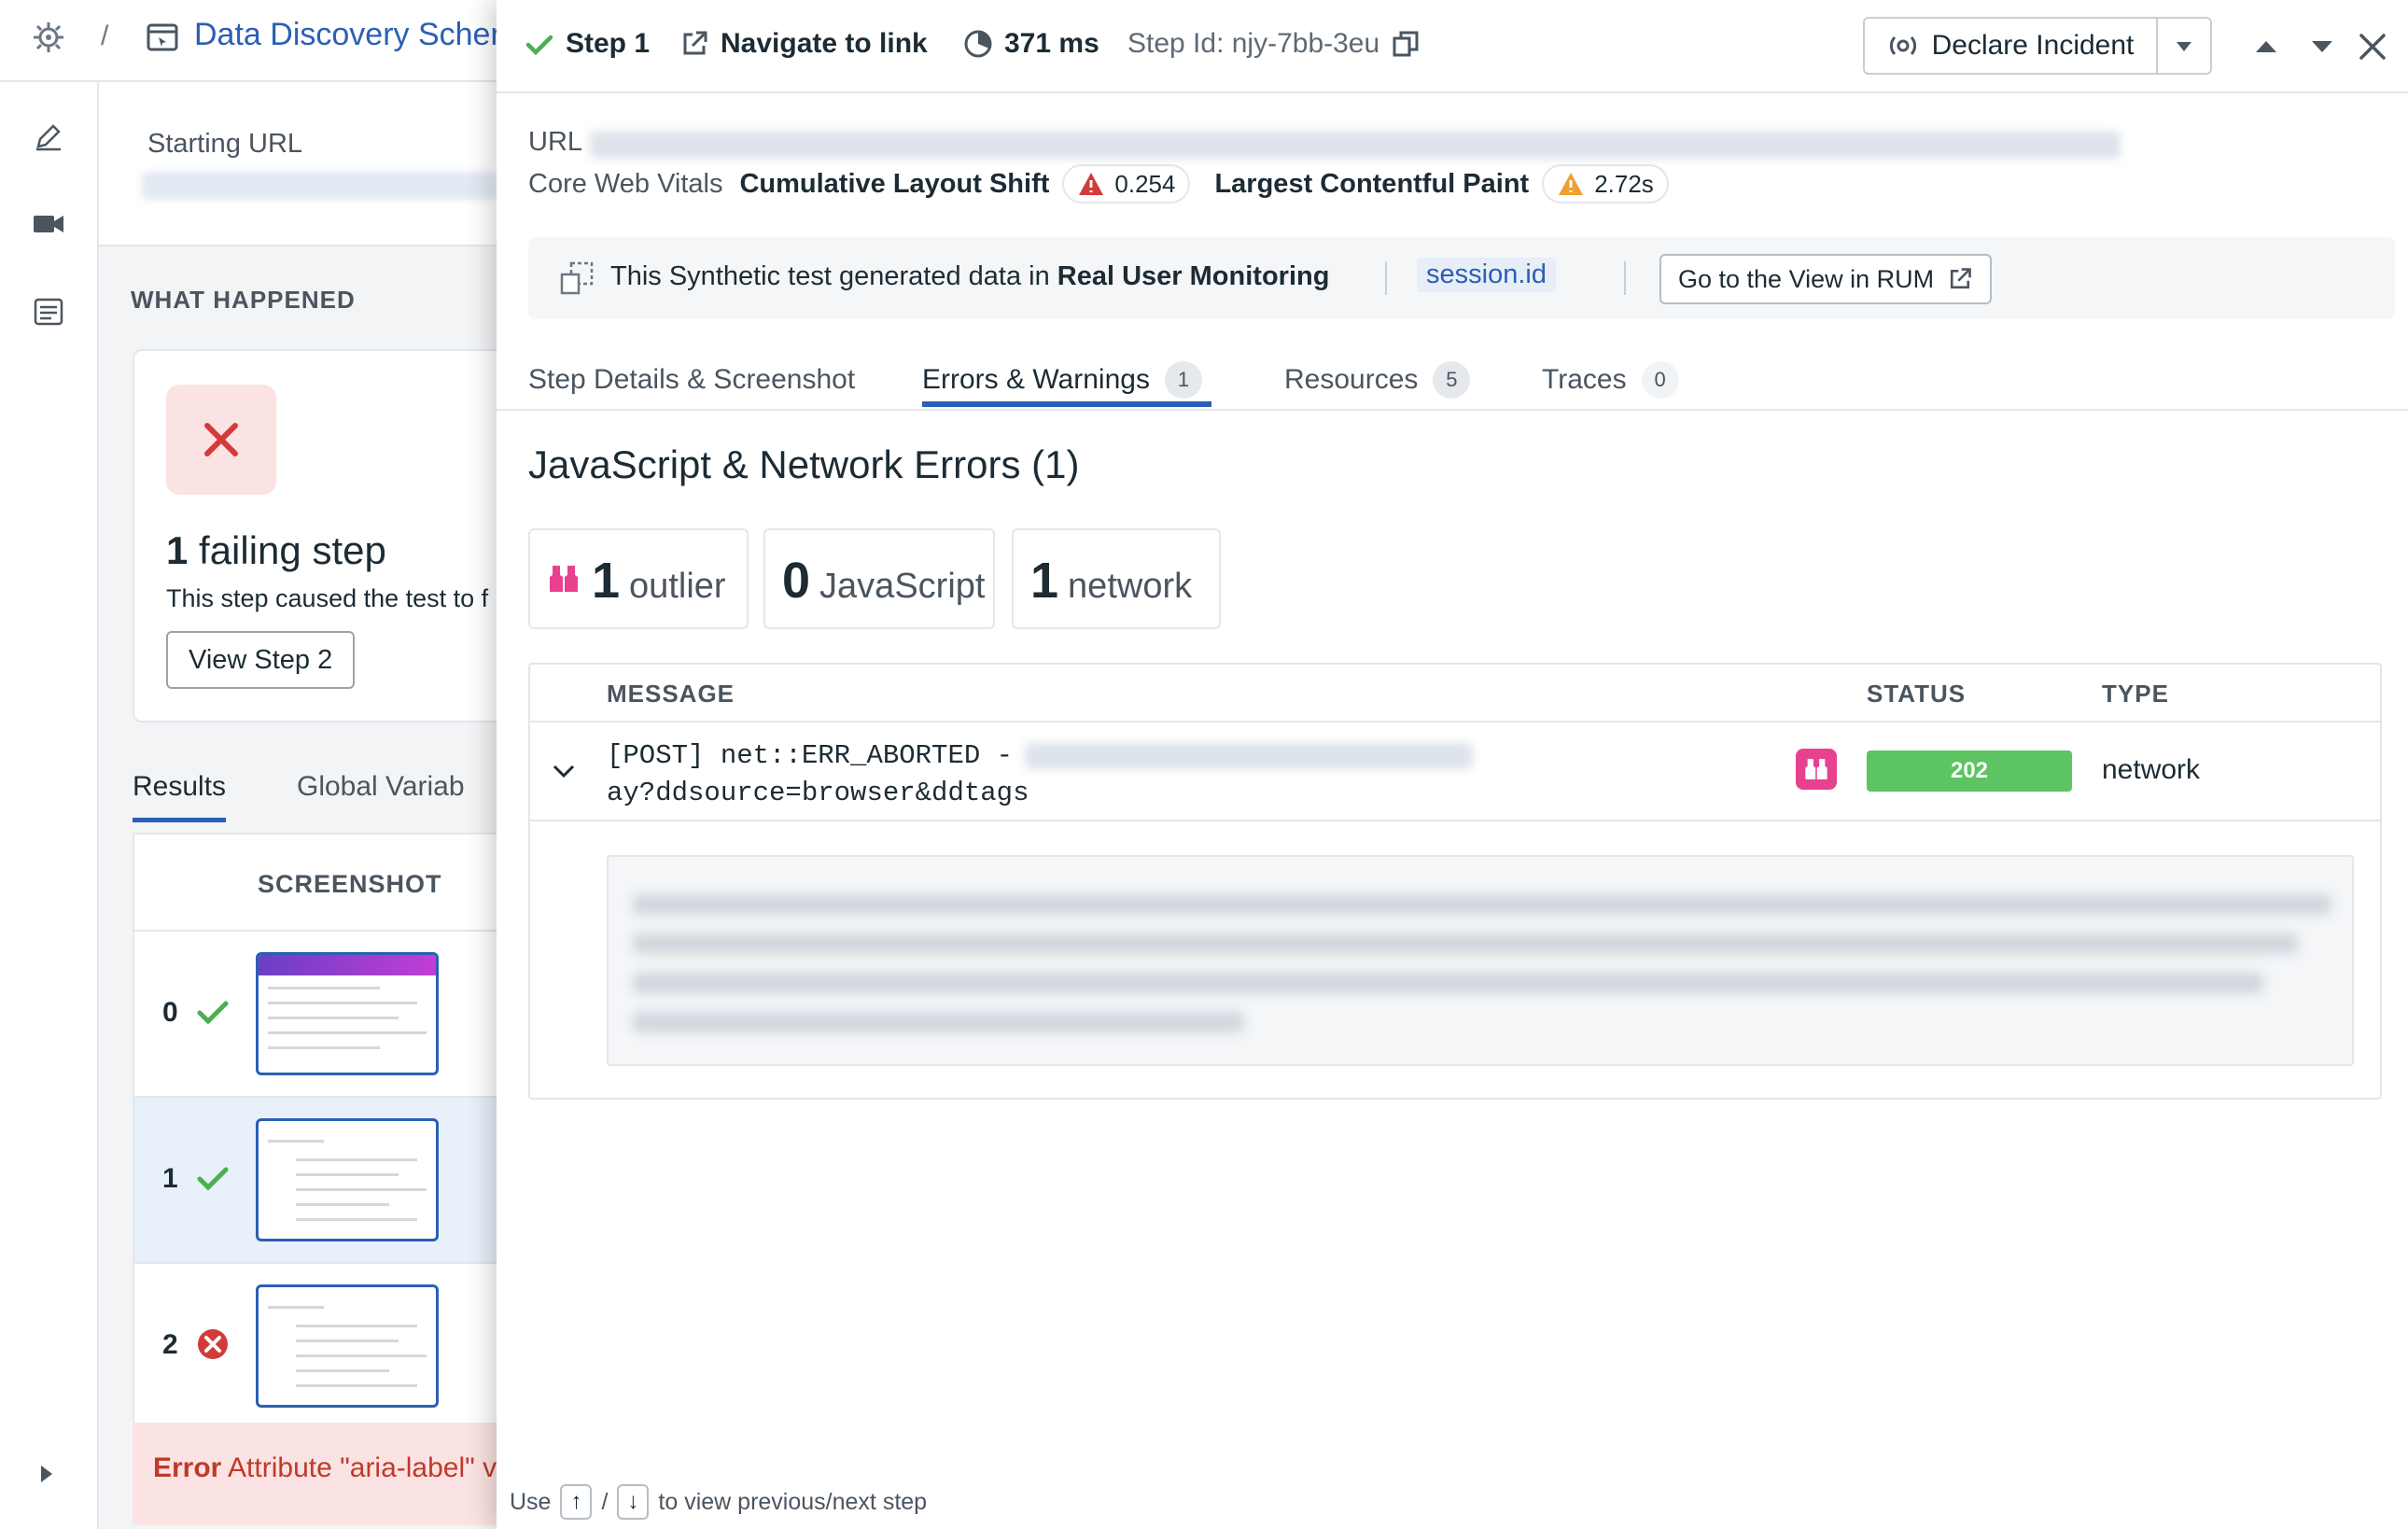 Image resolution: width=2408 pixels, height=1529 pixels. I want to click on network-summary-card: 1 network, so click(1116, 578).